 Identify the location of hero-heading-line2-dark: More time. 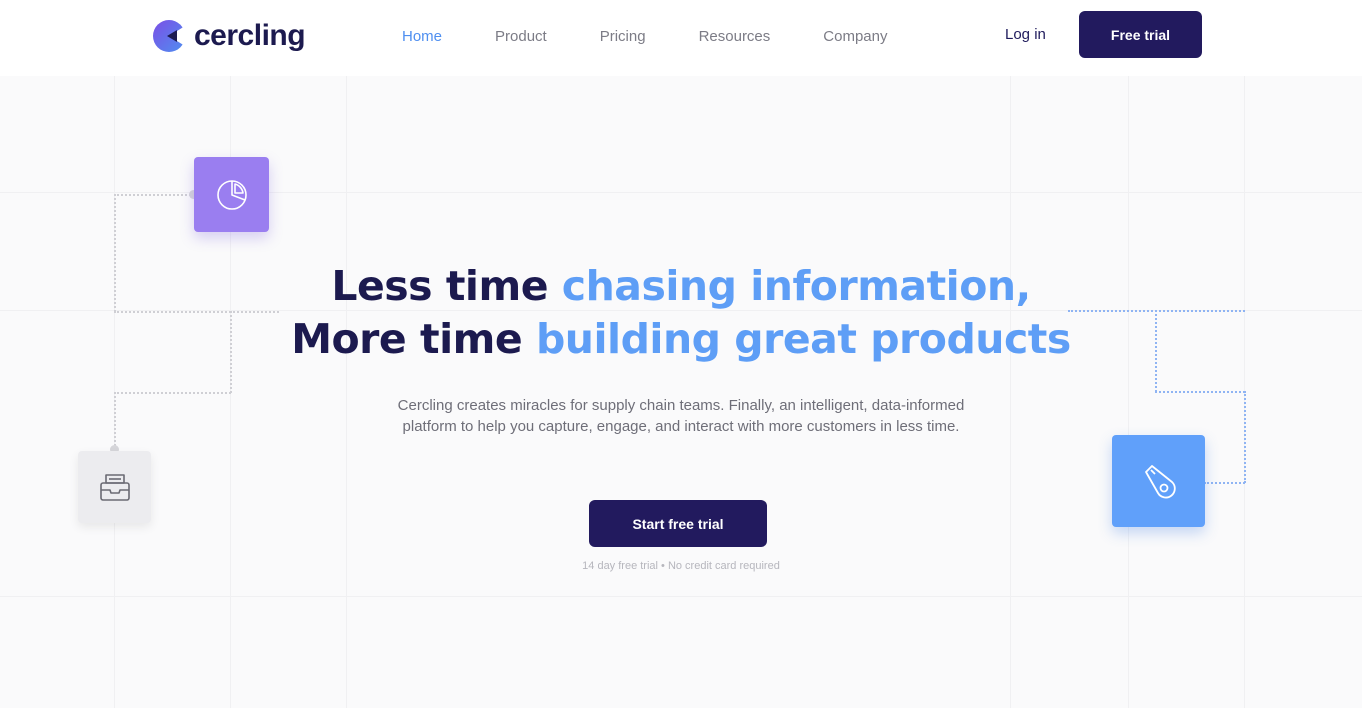
(413, 339).